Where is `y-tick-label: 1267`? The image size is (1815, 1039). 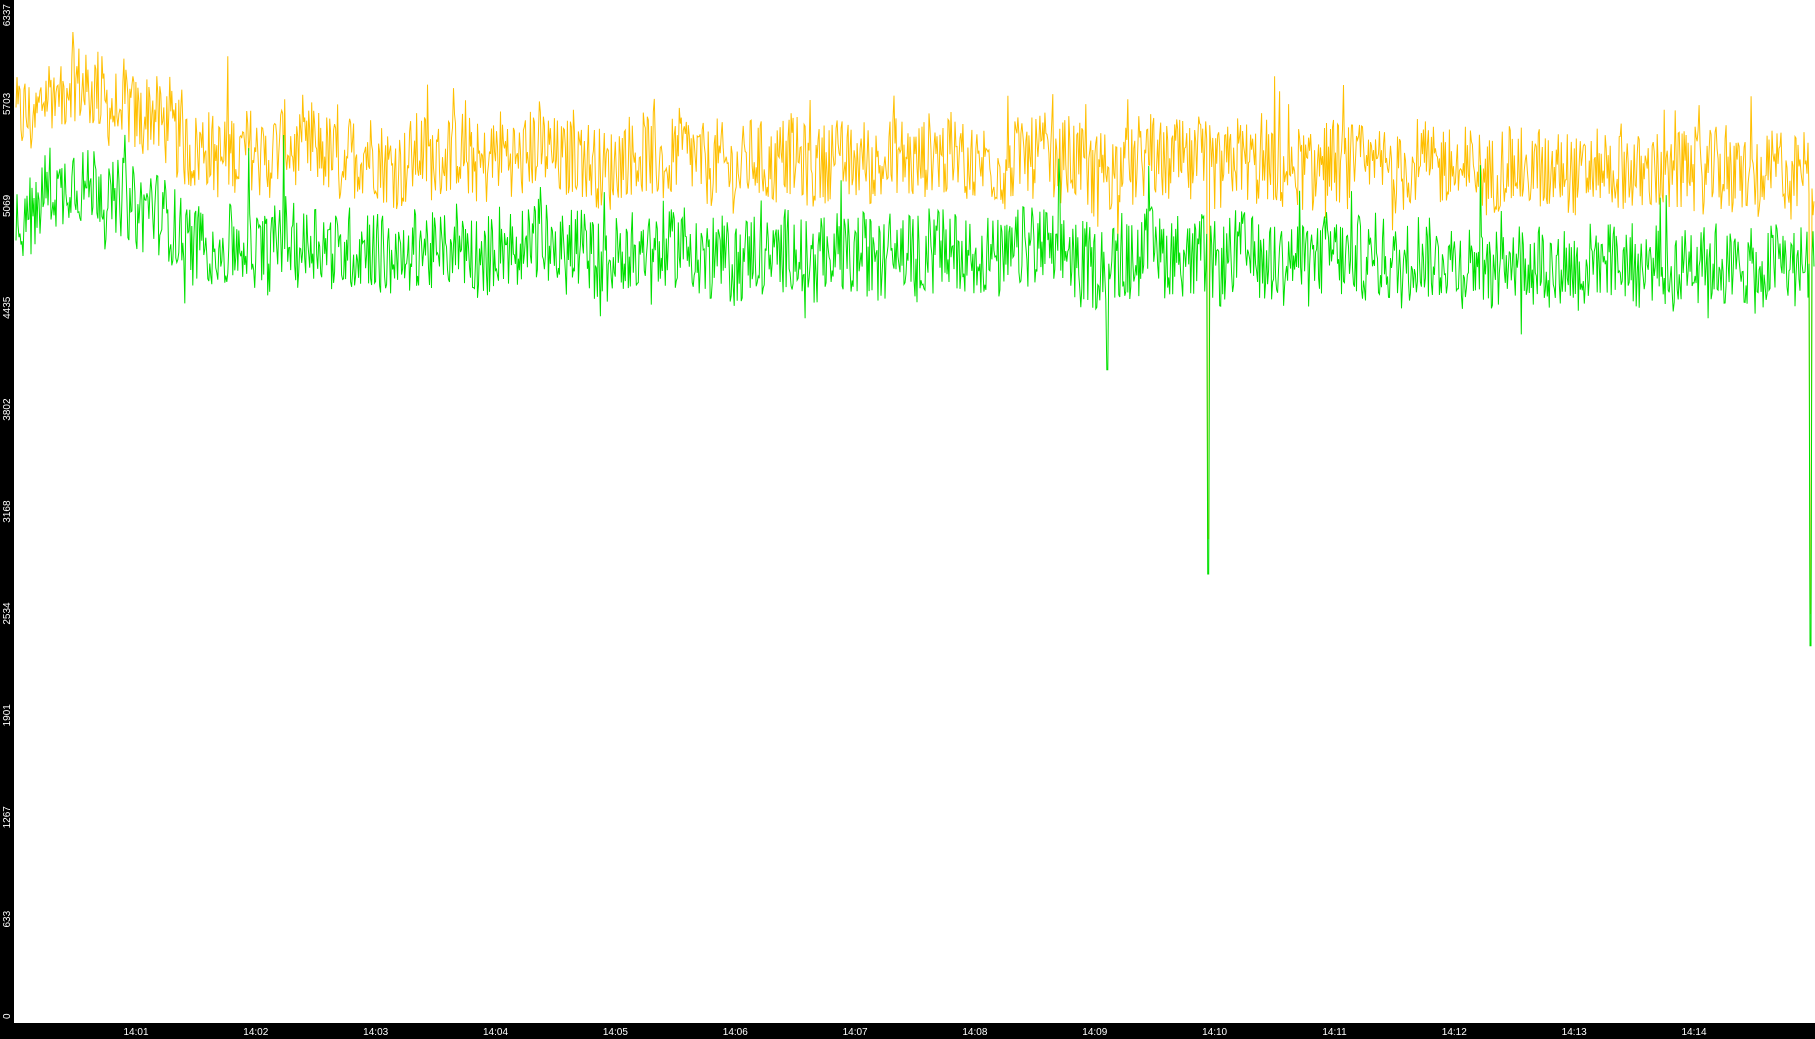
y-tick-label: 1267 is located at coordinates (7, 817).